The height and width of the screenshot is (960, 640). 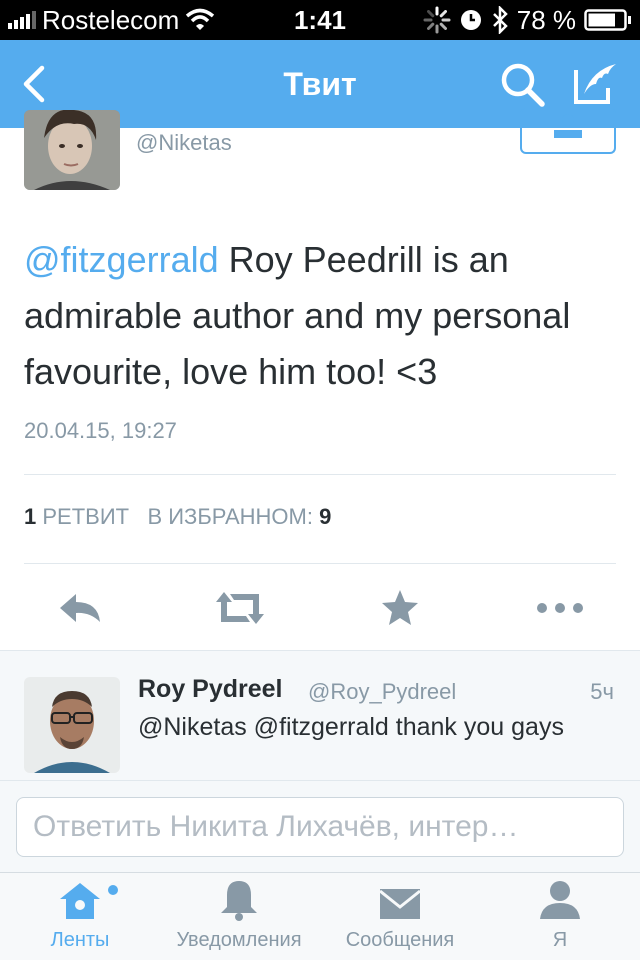 I want to click on follow-button, so click(x=568, y=131).